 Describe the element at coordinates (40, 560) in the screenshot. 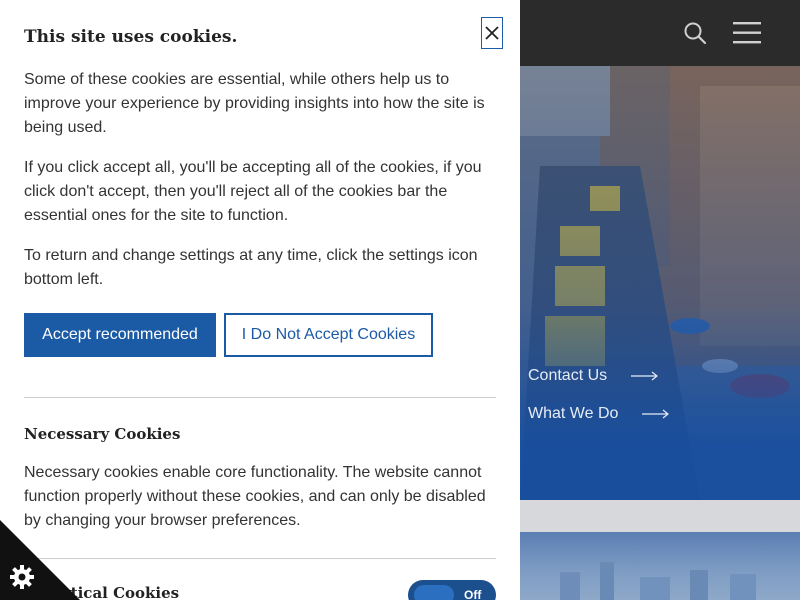

I see `cookie-settings-button` at that location.